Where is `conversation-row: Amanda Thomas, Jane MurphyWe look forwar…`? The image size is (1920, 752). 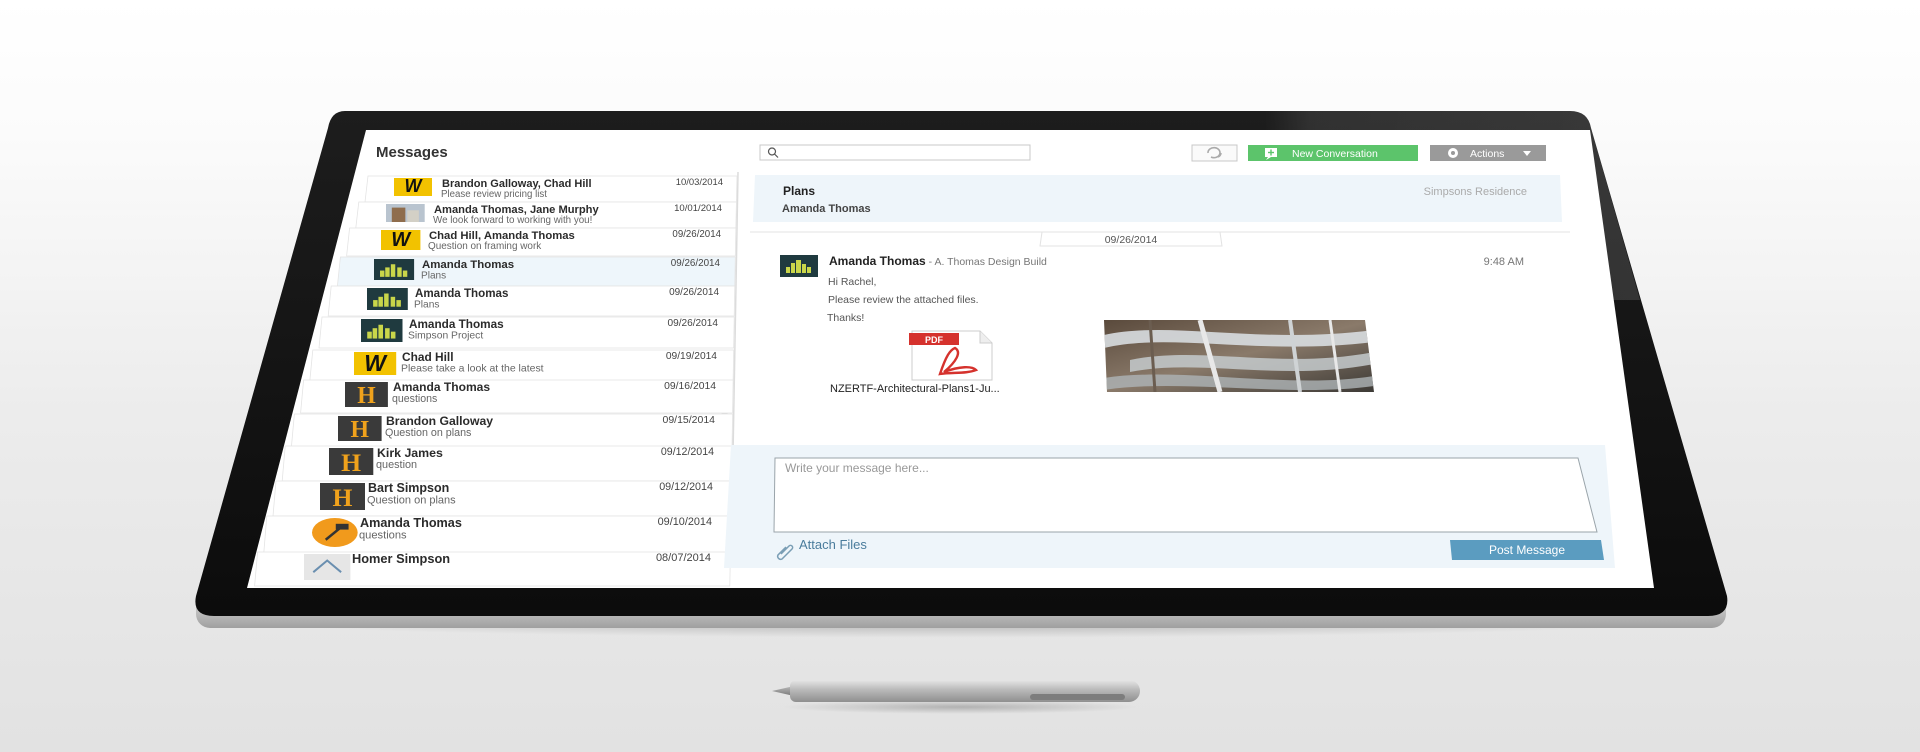
conversation-row: Amanda Thomas, Jane MurphyWe look forwar… is located at coordinates (546, 215).